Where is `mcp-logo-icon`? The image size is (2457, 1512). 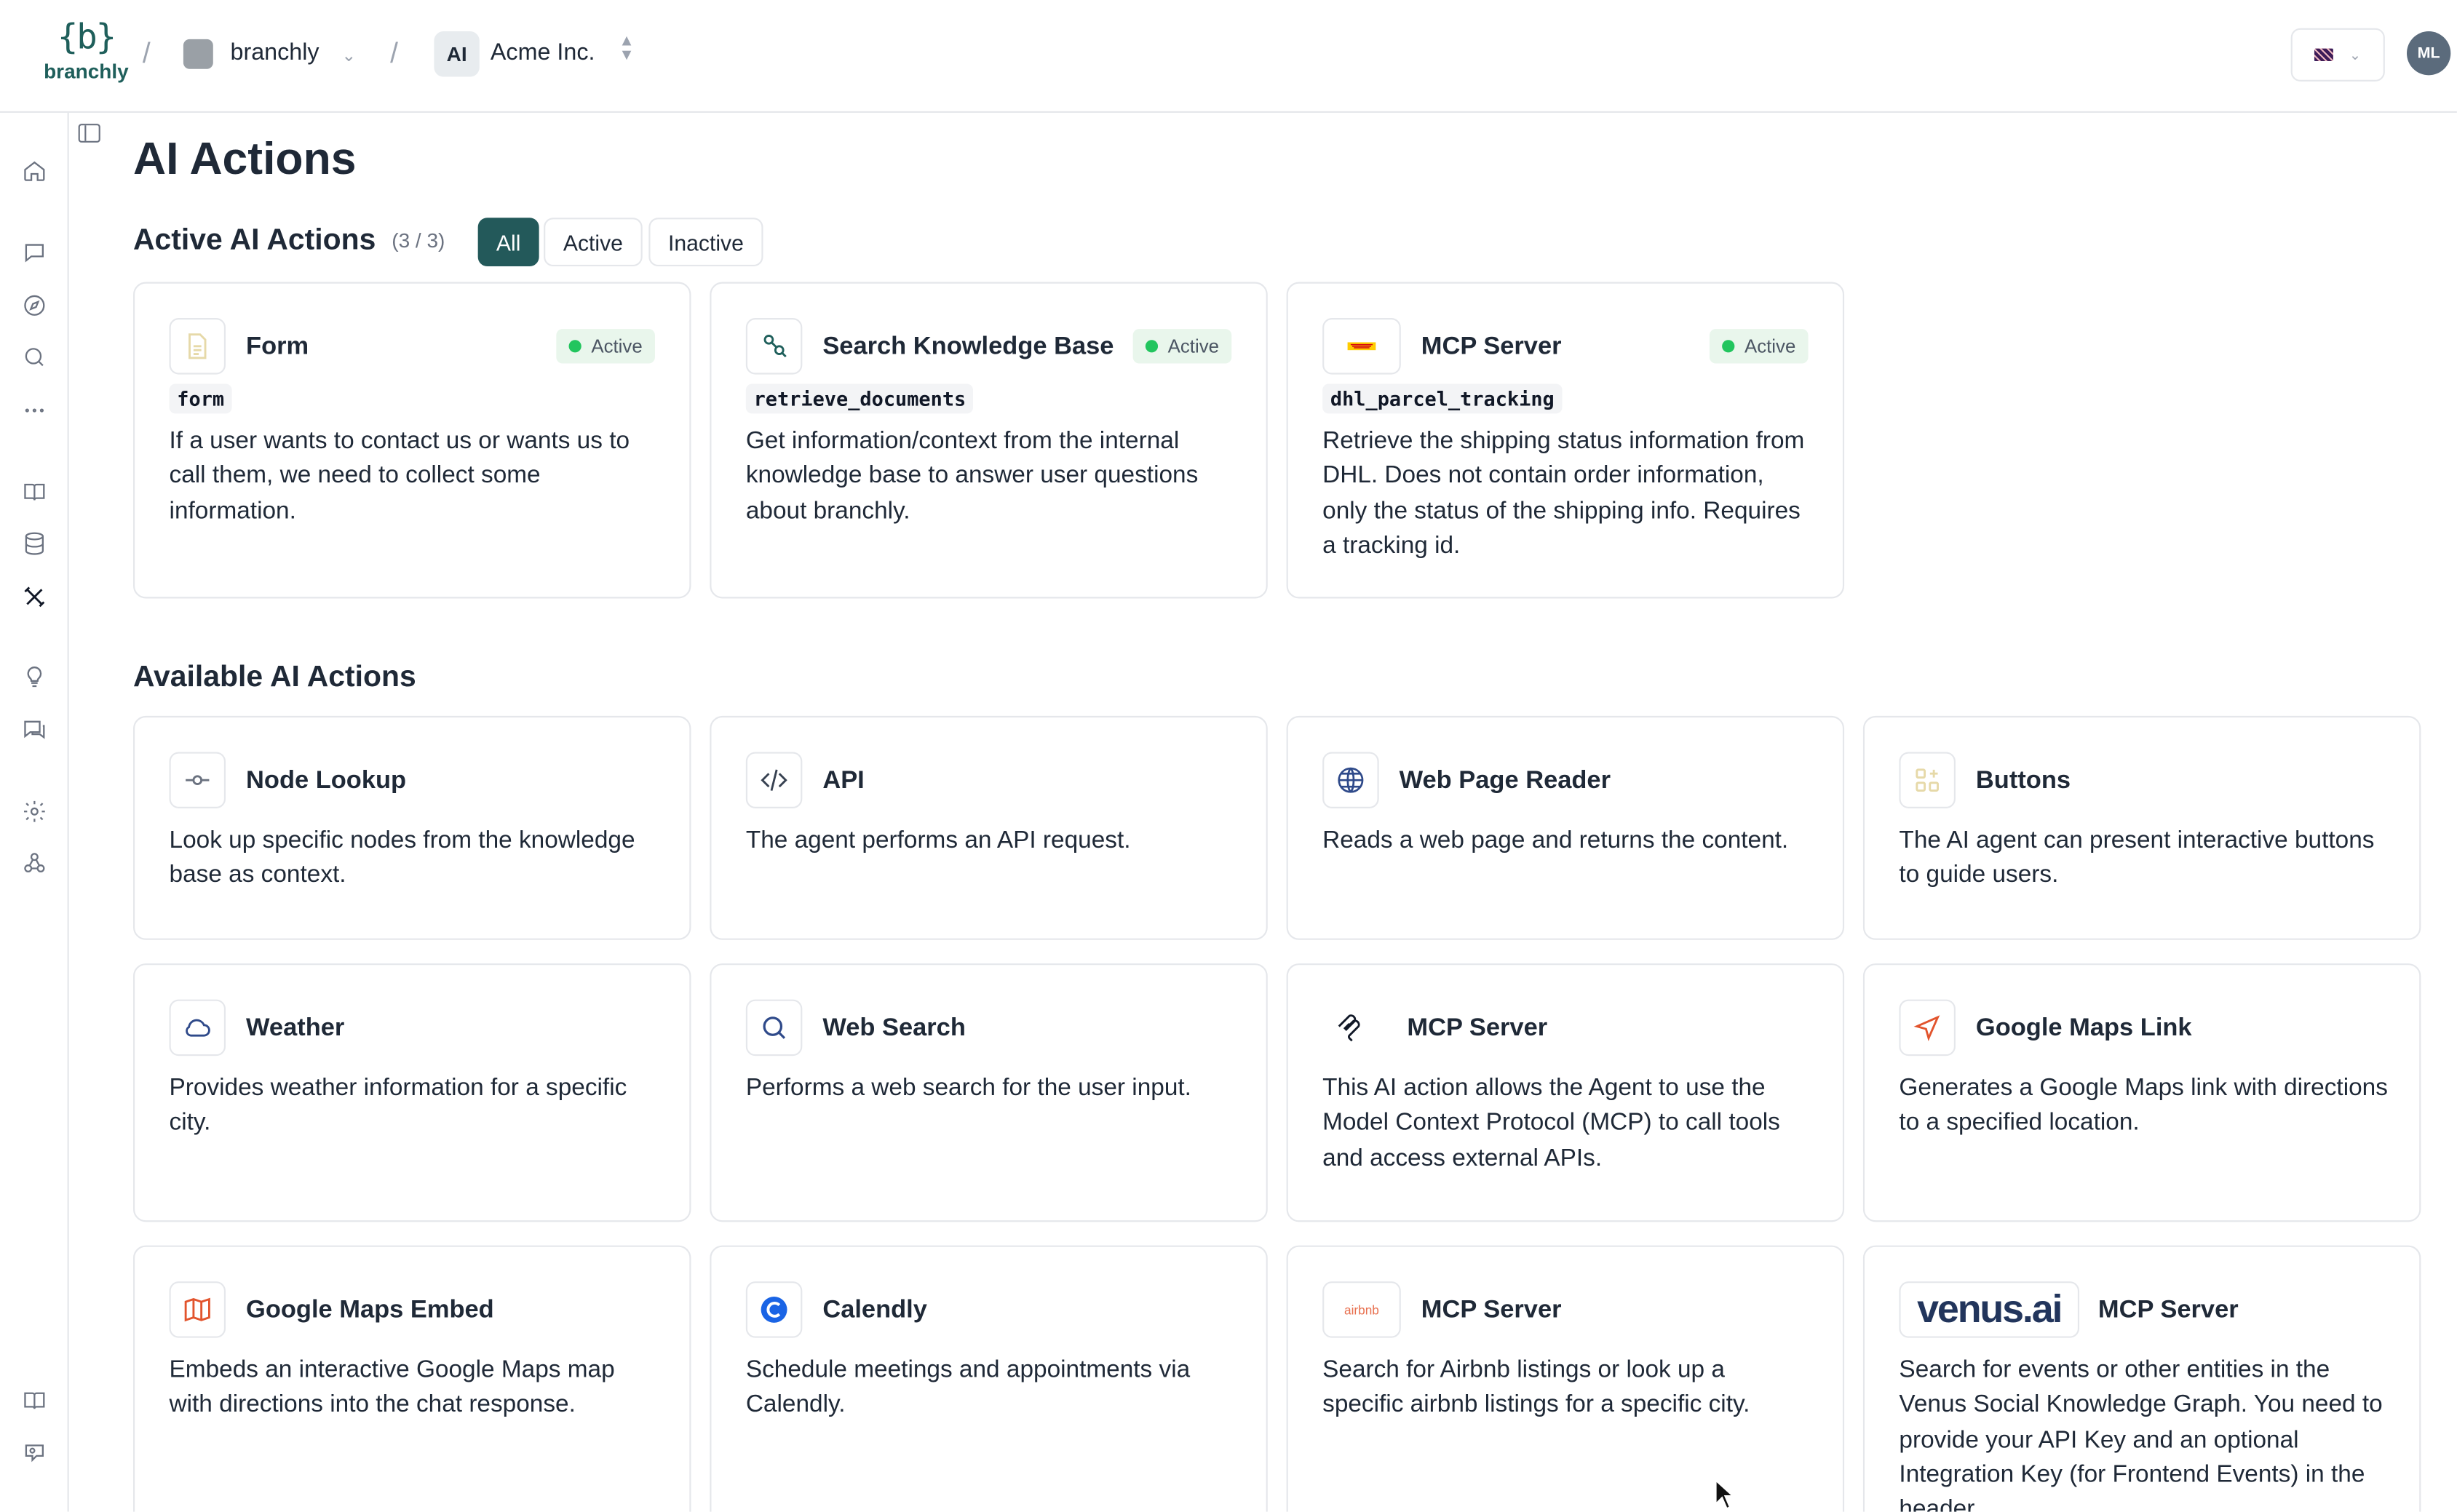
mcp-logo-icon is located at coordinates (1351, 1028).